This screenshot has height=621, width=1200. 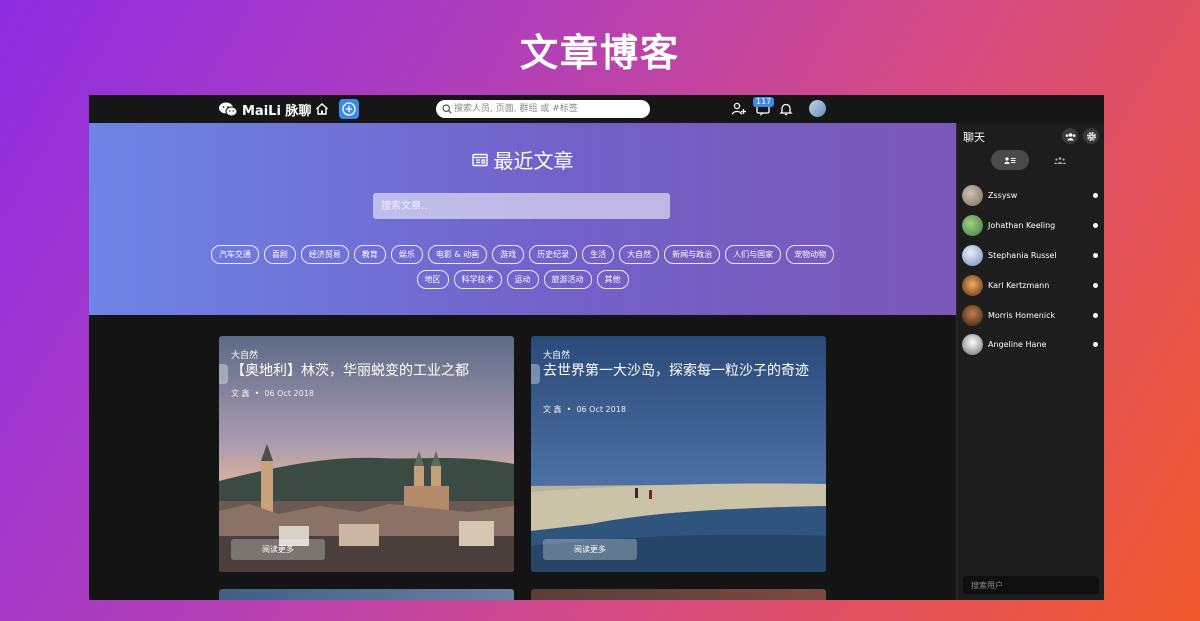 I want to click on group-users-button, so click(x=1070, y=136).